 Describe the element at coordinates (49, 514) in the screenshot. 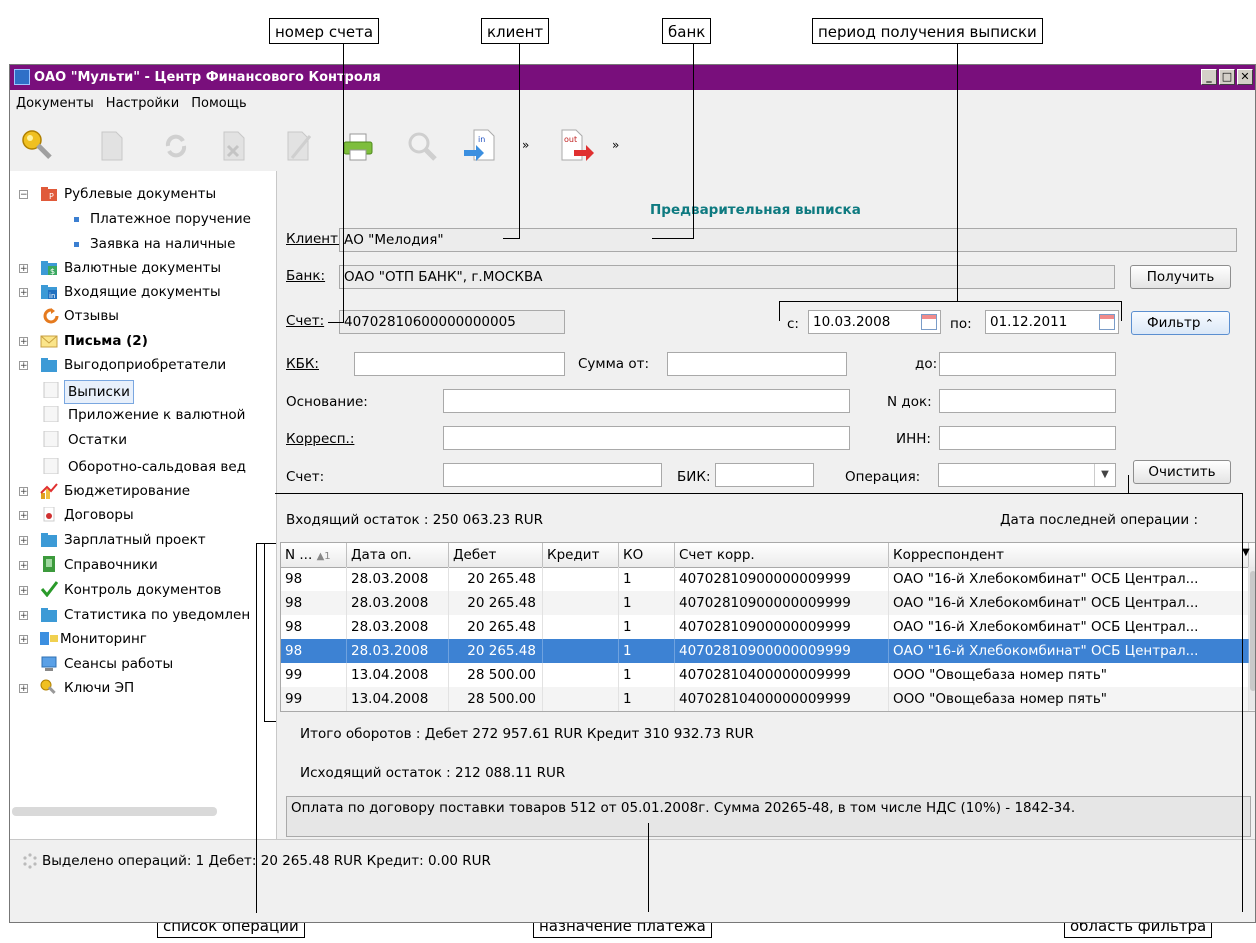

I see `seal-icon` at that location.